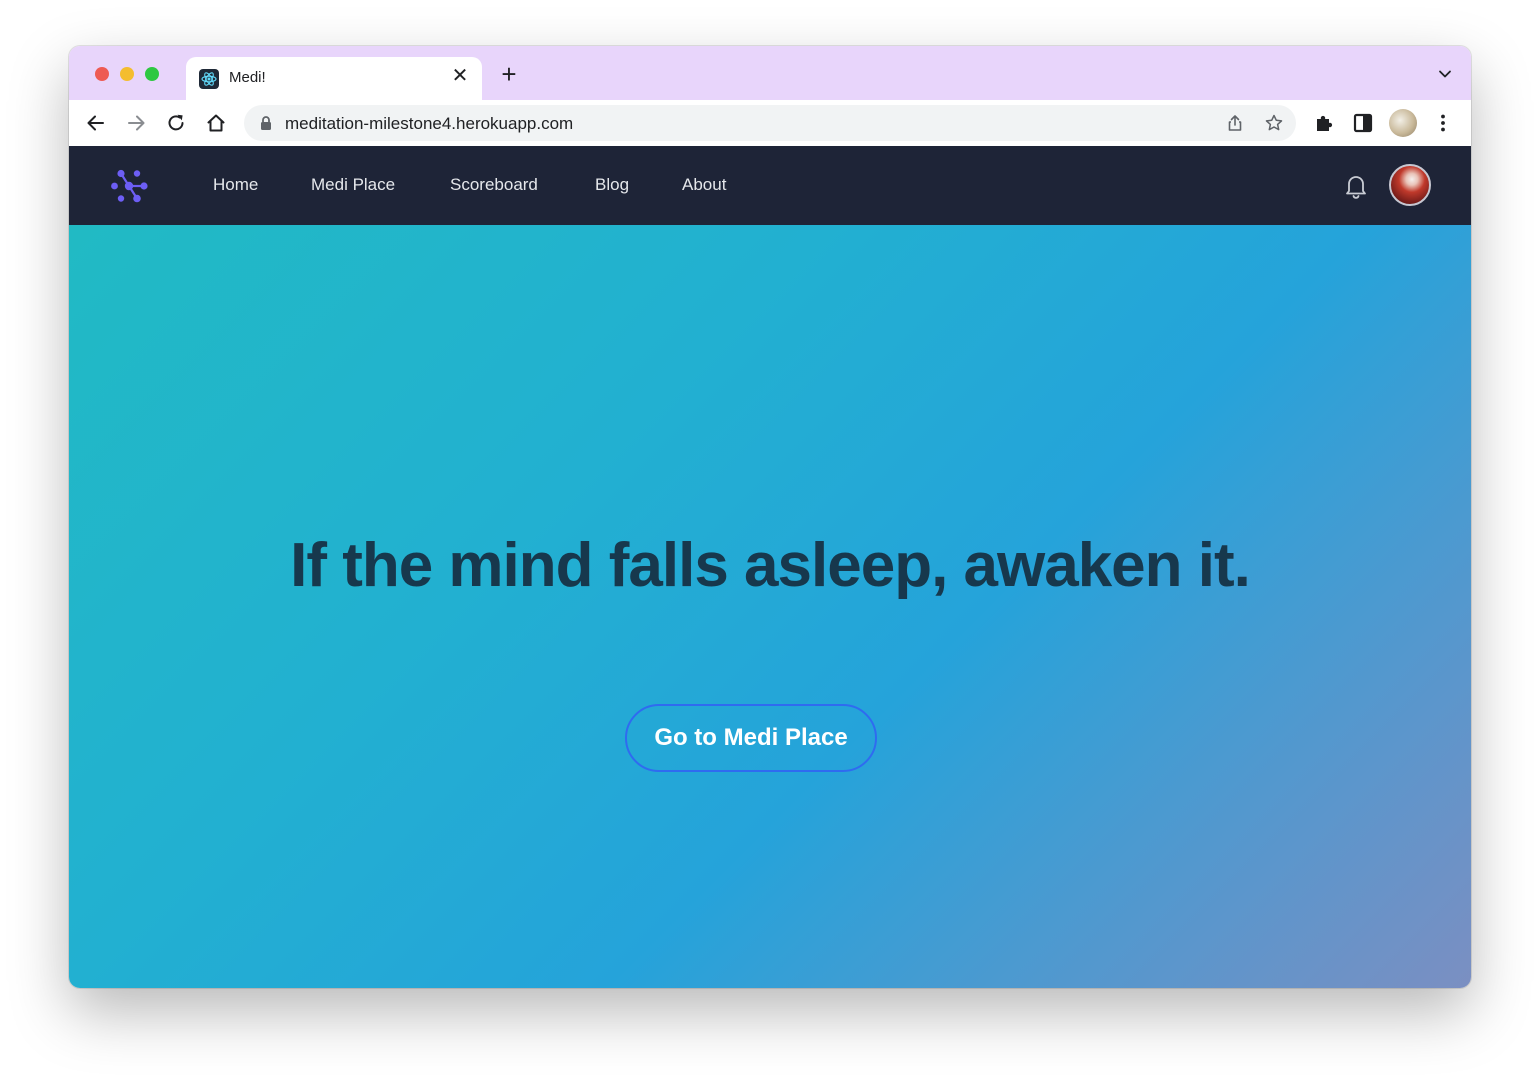 Image resolution: width=1540 pixels, height=1080 pixels. I want to click on nav-link-home: Home, so click(235, 185).